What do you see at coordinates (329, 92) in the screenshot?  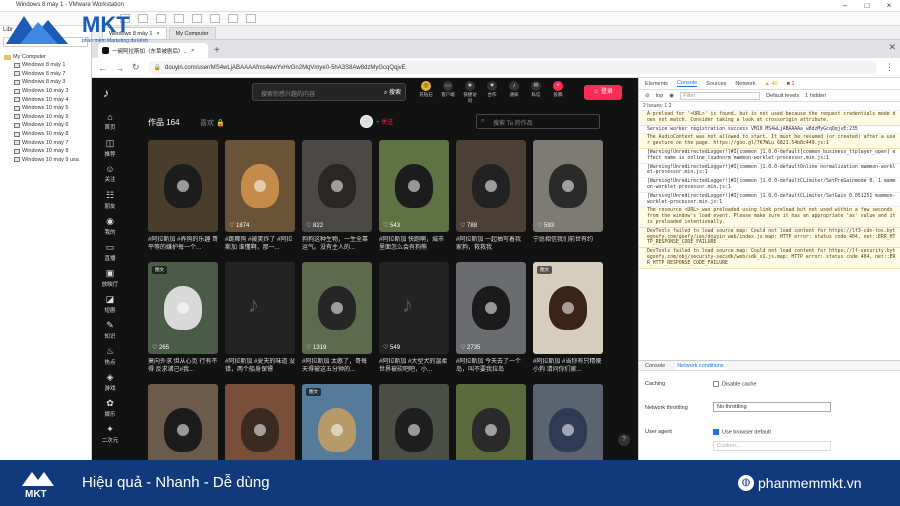 I see `search-input: 搜索你感兴趣的内容 ⌕ 搜索` at bounding box center [329, 92].